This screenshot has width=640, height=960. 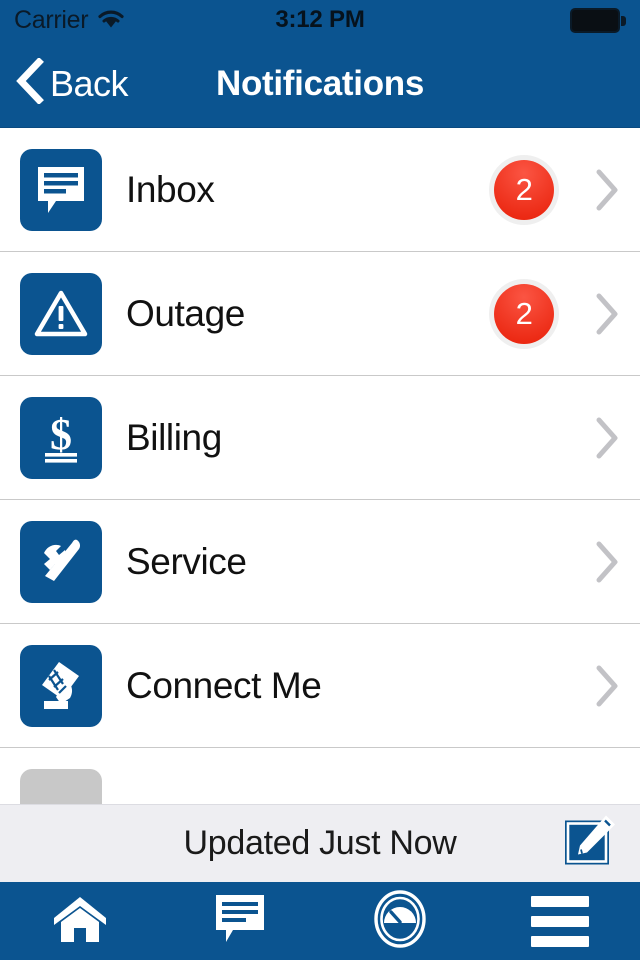 What do you see at coordinates (61, 786) in the screenshot?
I see `disabled-tile-icon` at bounding box center [61, 786].